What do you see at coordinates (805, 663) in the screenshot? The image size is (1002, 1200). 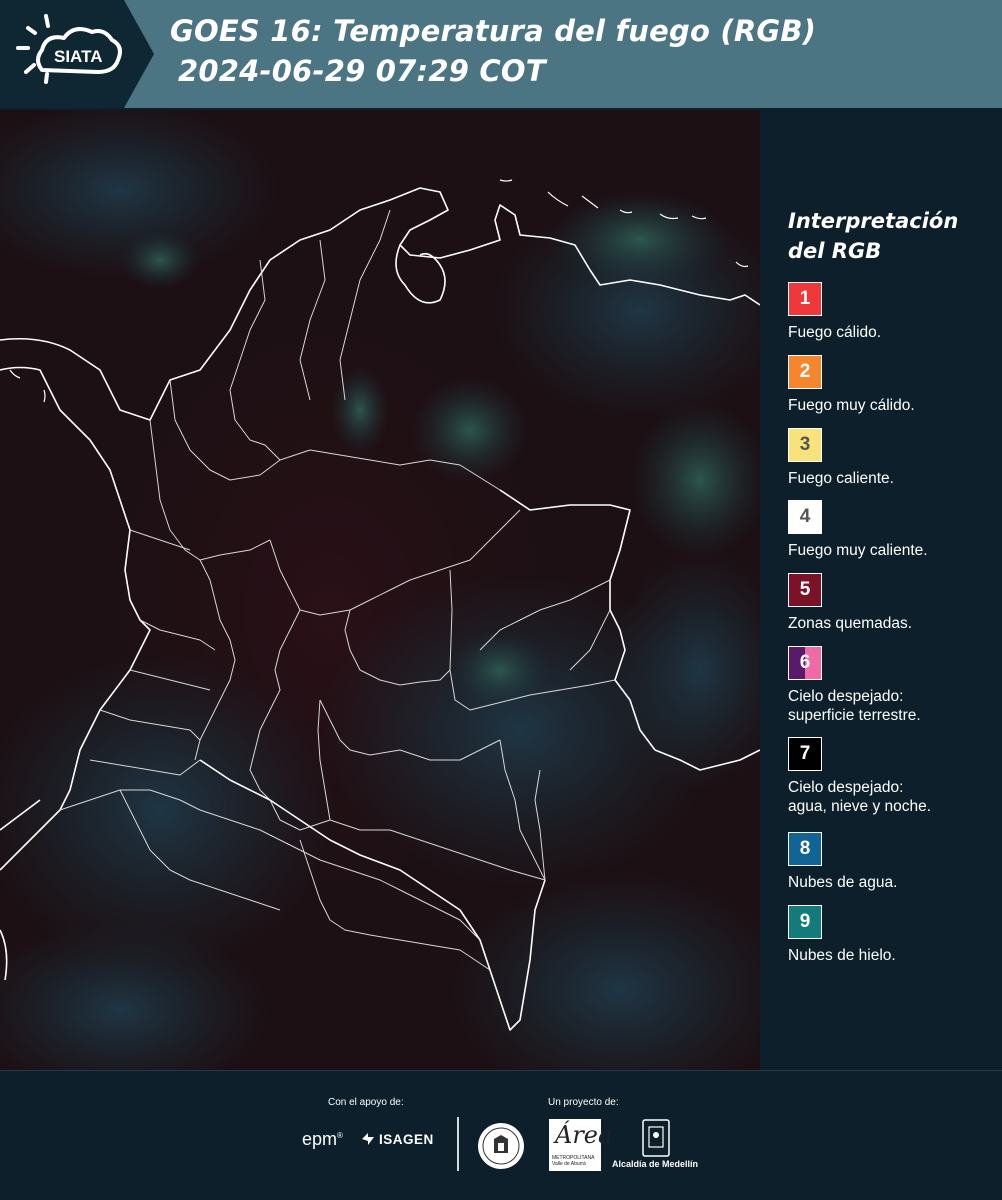 I see `legend-swatch: 6` at bounding box center [805, 663].